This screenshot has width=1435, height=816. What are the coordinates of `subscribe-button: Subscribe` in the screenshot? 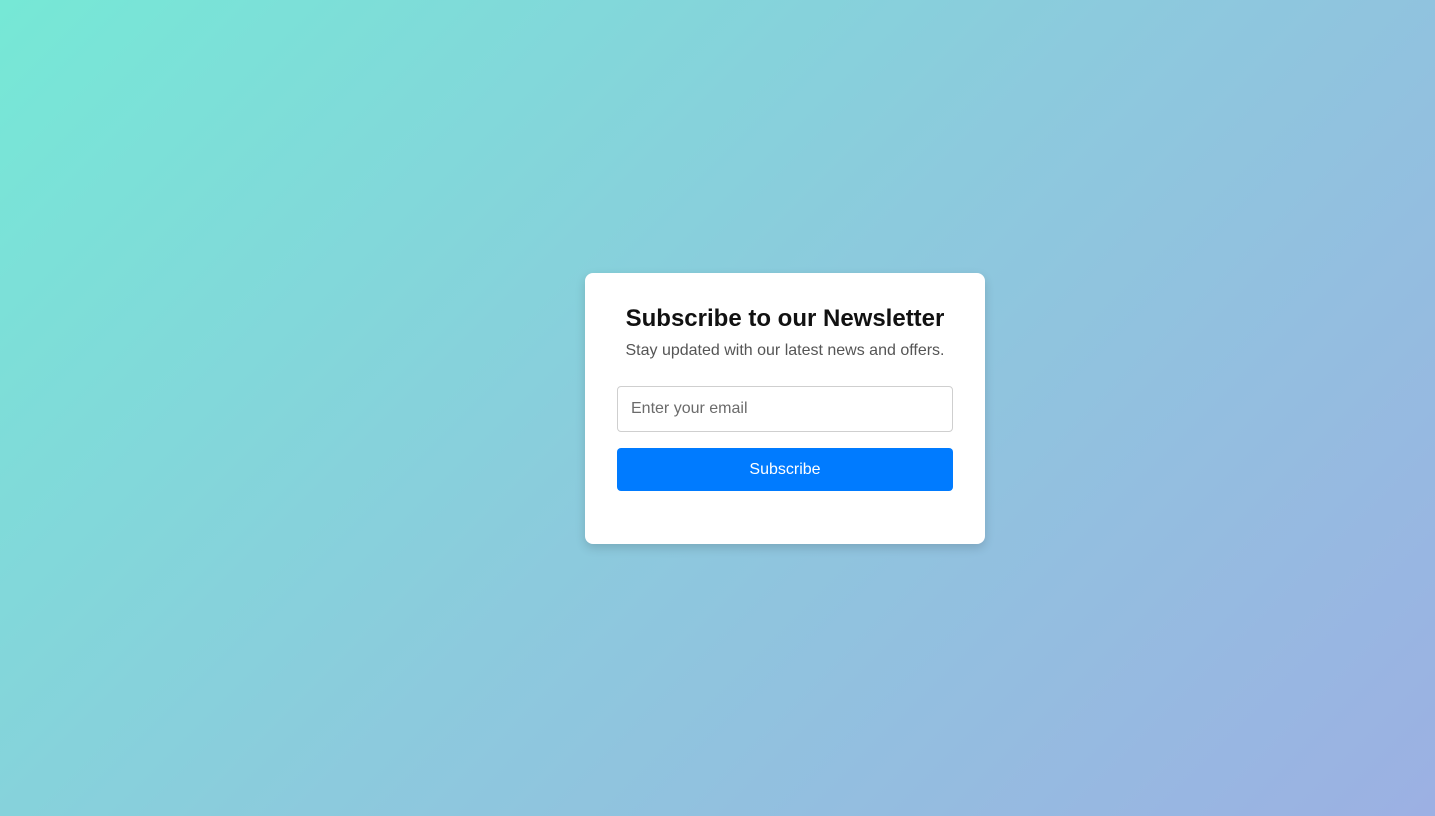 It's located at (785, 469).